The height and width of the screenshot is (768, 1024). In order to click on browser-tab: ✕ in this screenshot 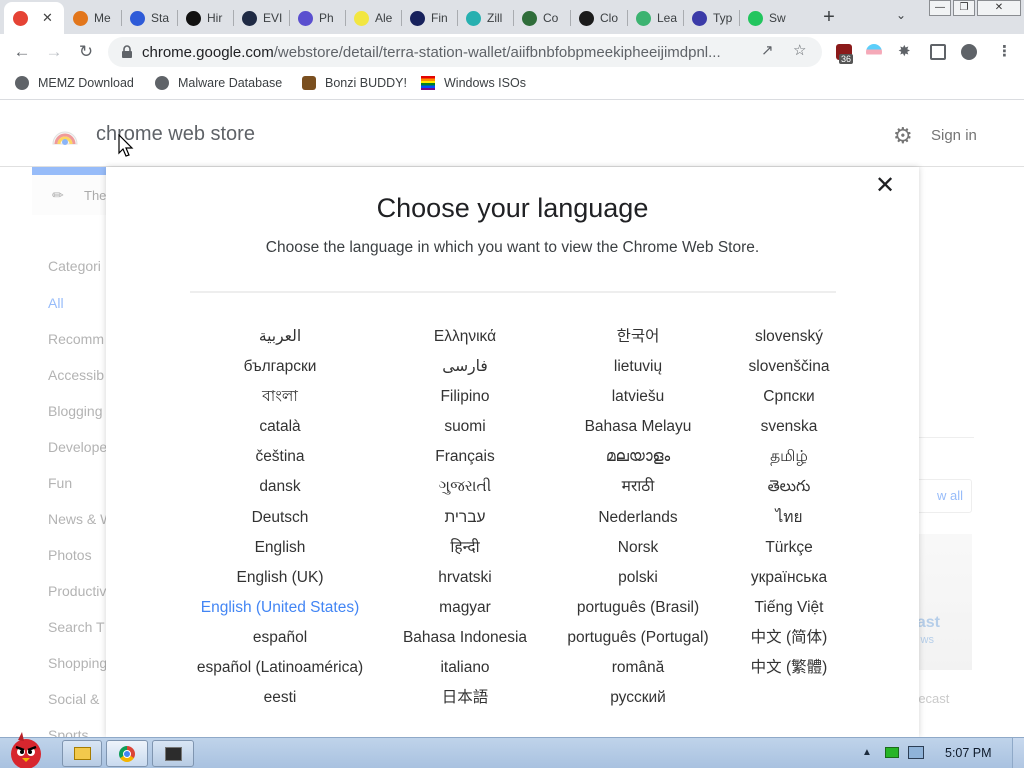, I will do `click(34, 18)`.